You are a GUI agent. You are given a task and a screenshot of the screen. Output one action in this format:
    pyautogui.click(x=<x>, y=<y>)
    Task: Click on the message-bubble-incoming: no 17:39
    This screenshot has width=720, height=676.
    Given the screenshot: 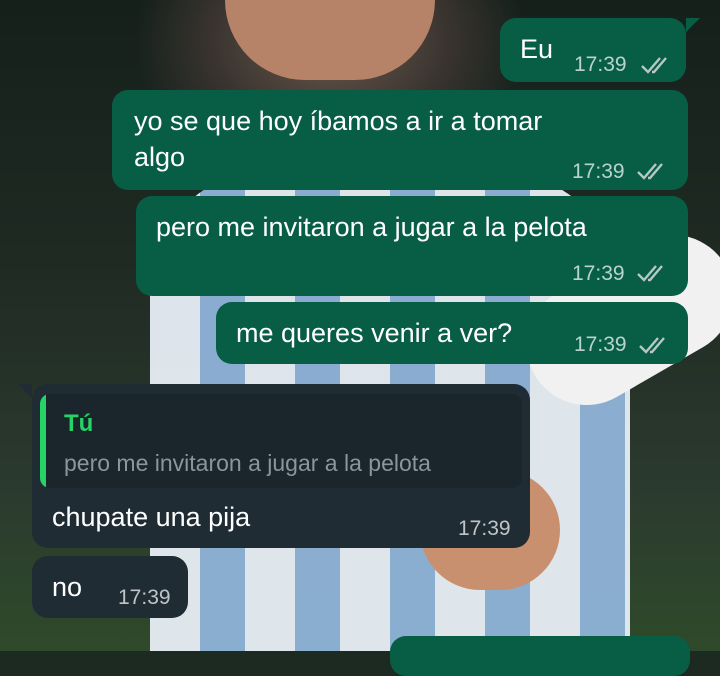 What is the action you would take?
    pyautogui.click(x=110, y=587)
    